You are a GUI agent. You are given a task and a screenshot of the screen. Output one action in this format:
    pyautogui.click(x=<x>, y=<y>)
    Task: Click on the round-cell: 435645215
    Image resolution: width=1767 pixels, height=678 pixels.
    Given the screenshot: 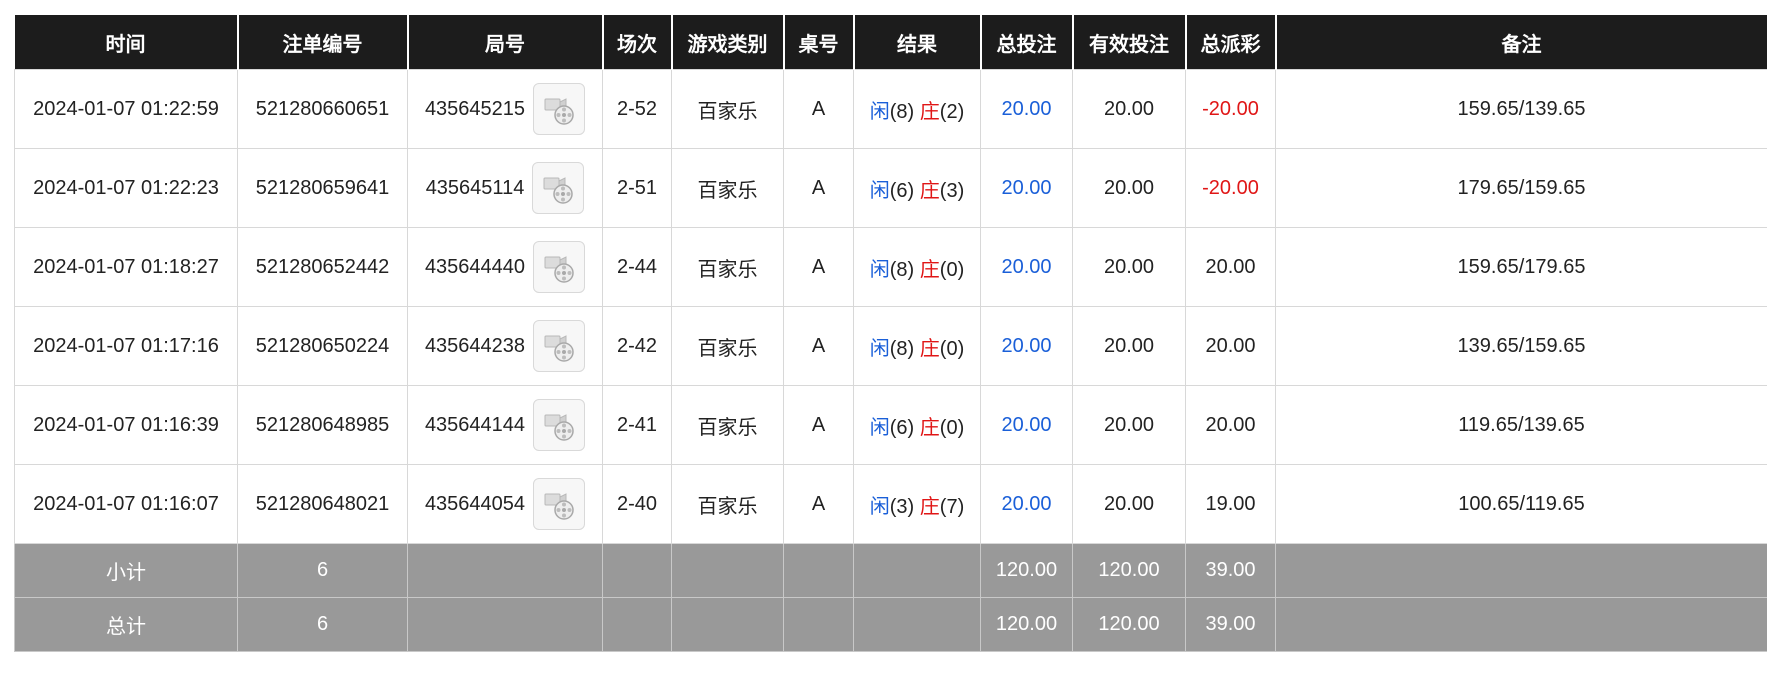 What is the action you would take?
    pyautogui.click(x=505, y=109)
    